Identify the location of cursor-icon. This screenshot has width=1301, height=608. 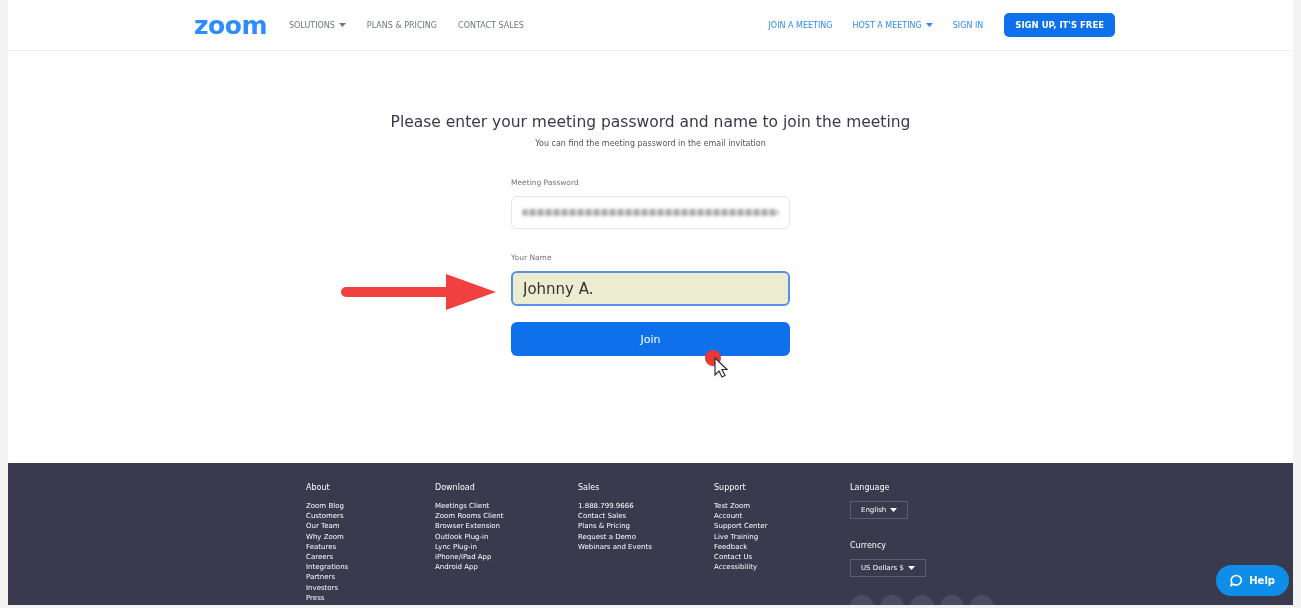
(716, 363).